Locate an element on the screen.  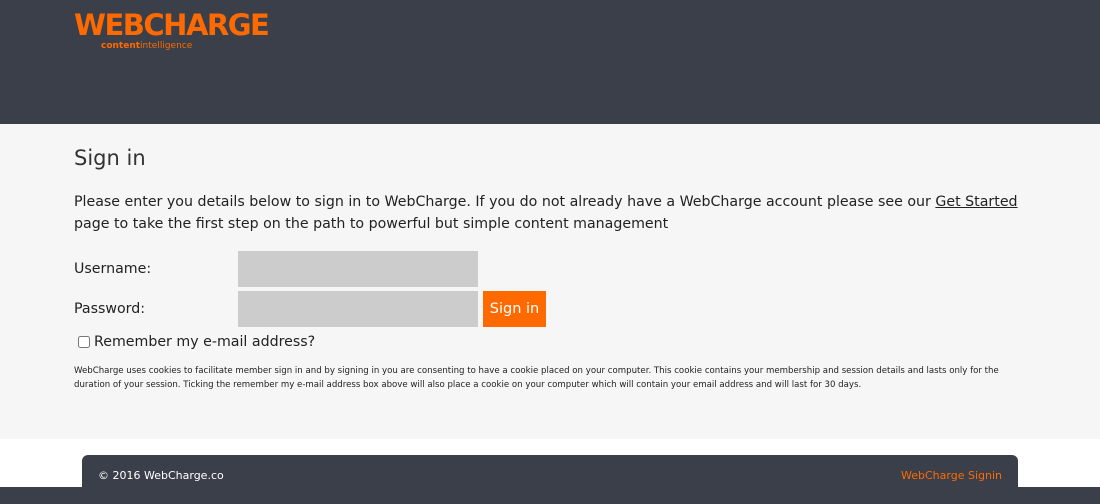
logo-wordmark: WEBCHARGE is located at coordinates (172, 25).